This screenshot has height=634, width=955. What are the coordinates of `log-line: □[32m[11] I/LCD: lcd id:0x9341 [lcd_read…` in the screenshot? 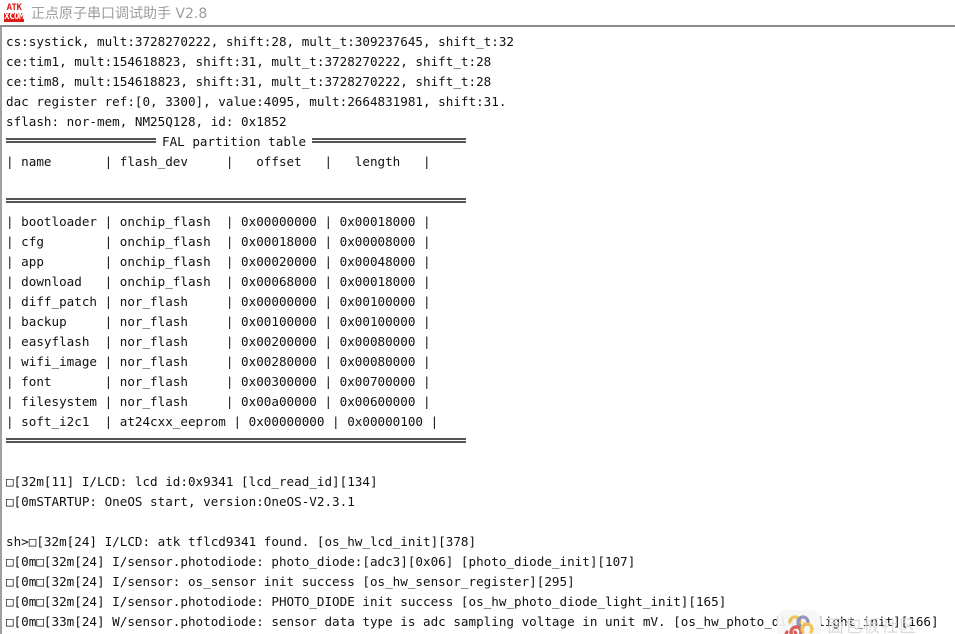 It's located at (192, 481).